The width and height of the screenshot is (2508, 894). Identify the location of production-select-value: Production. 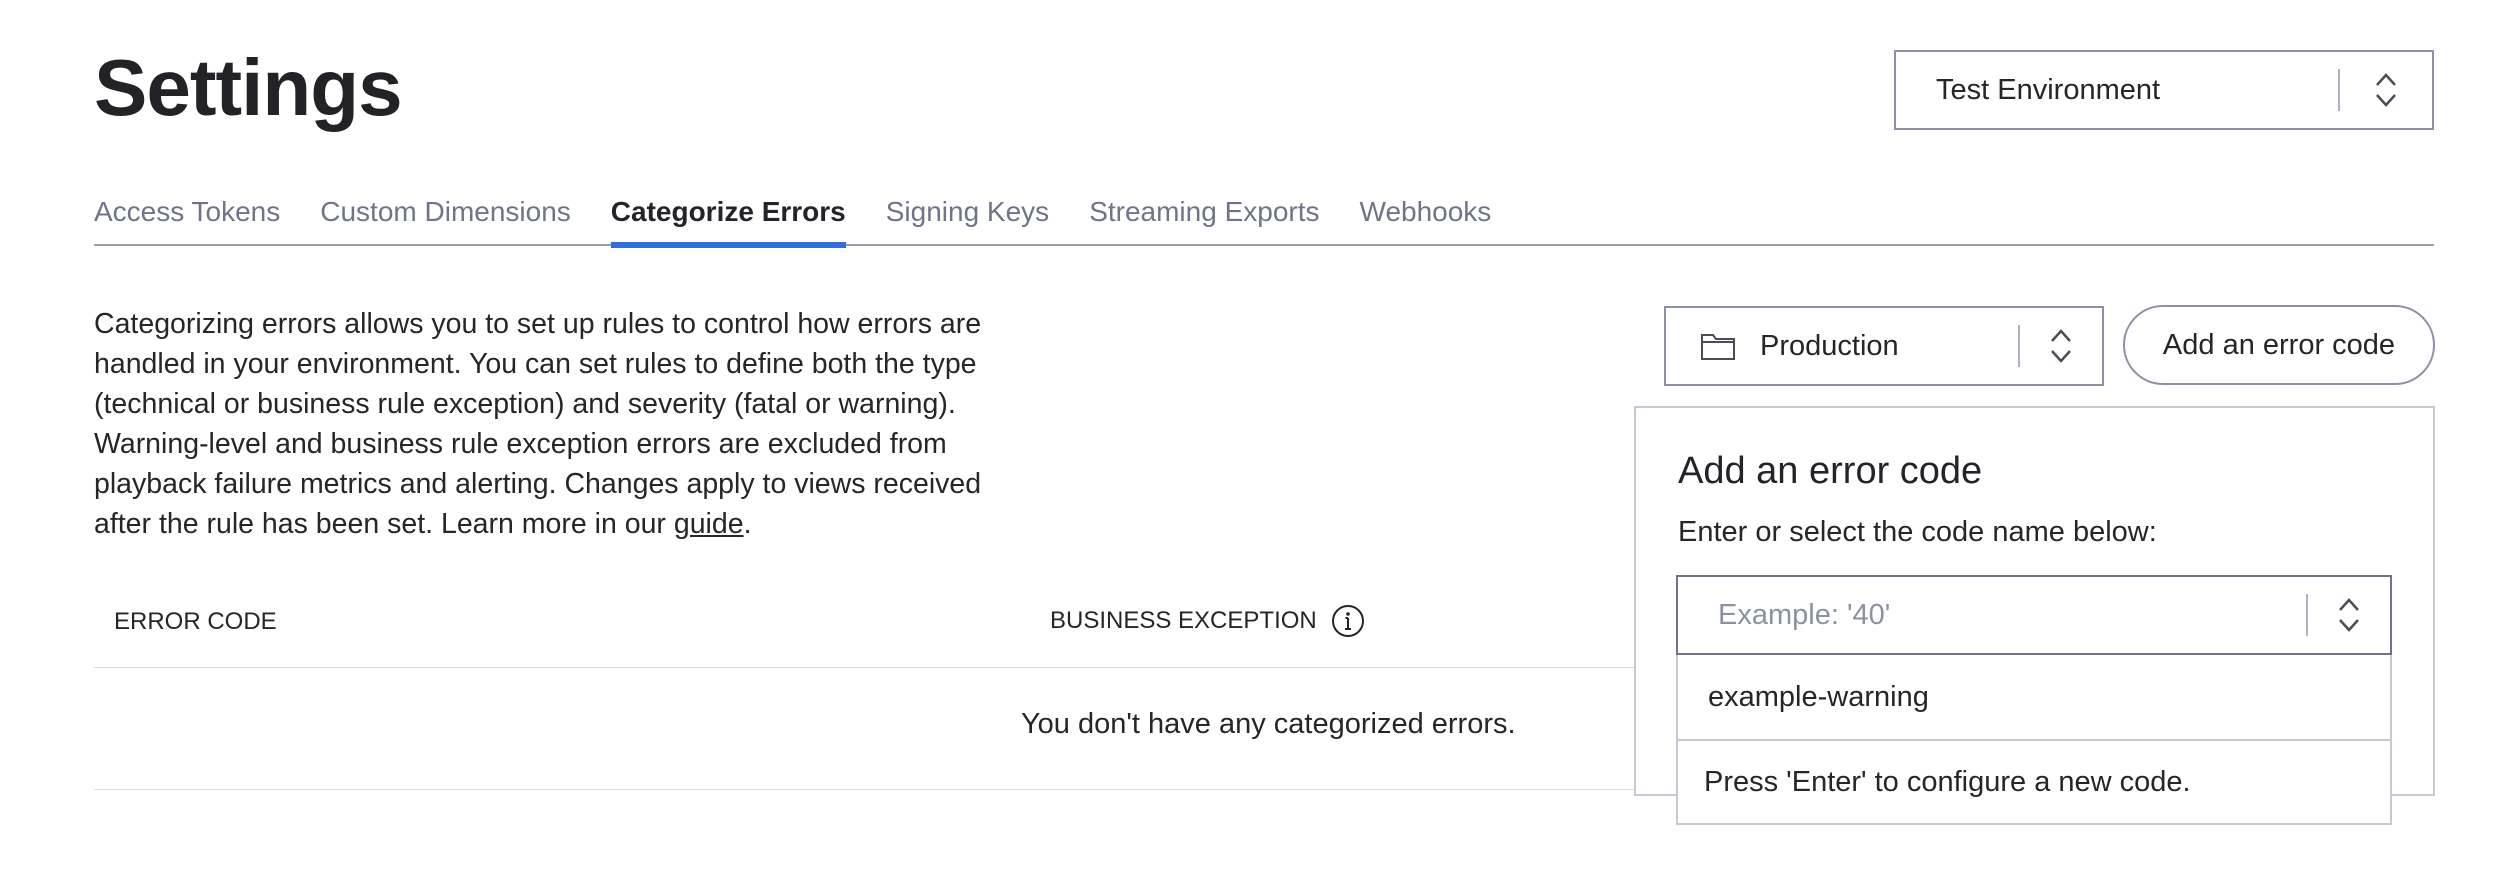
(1829, 345).